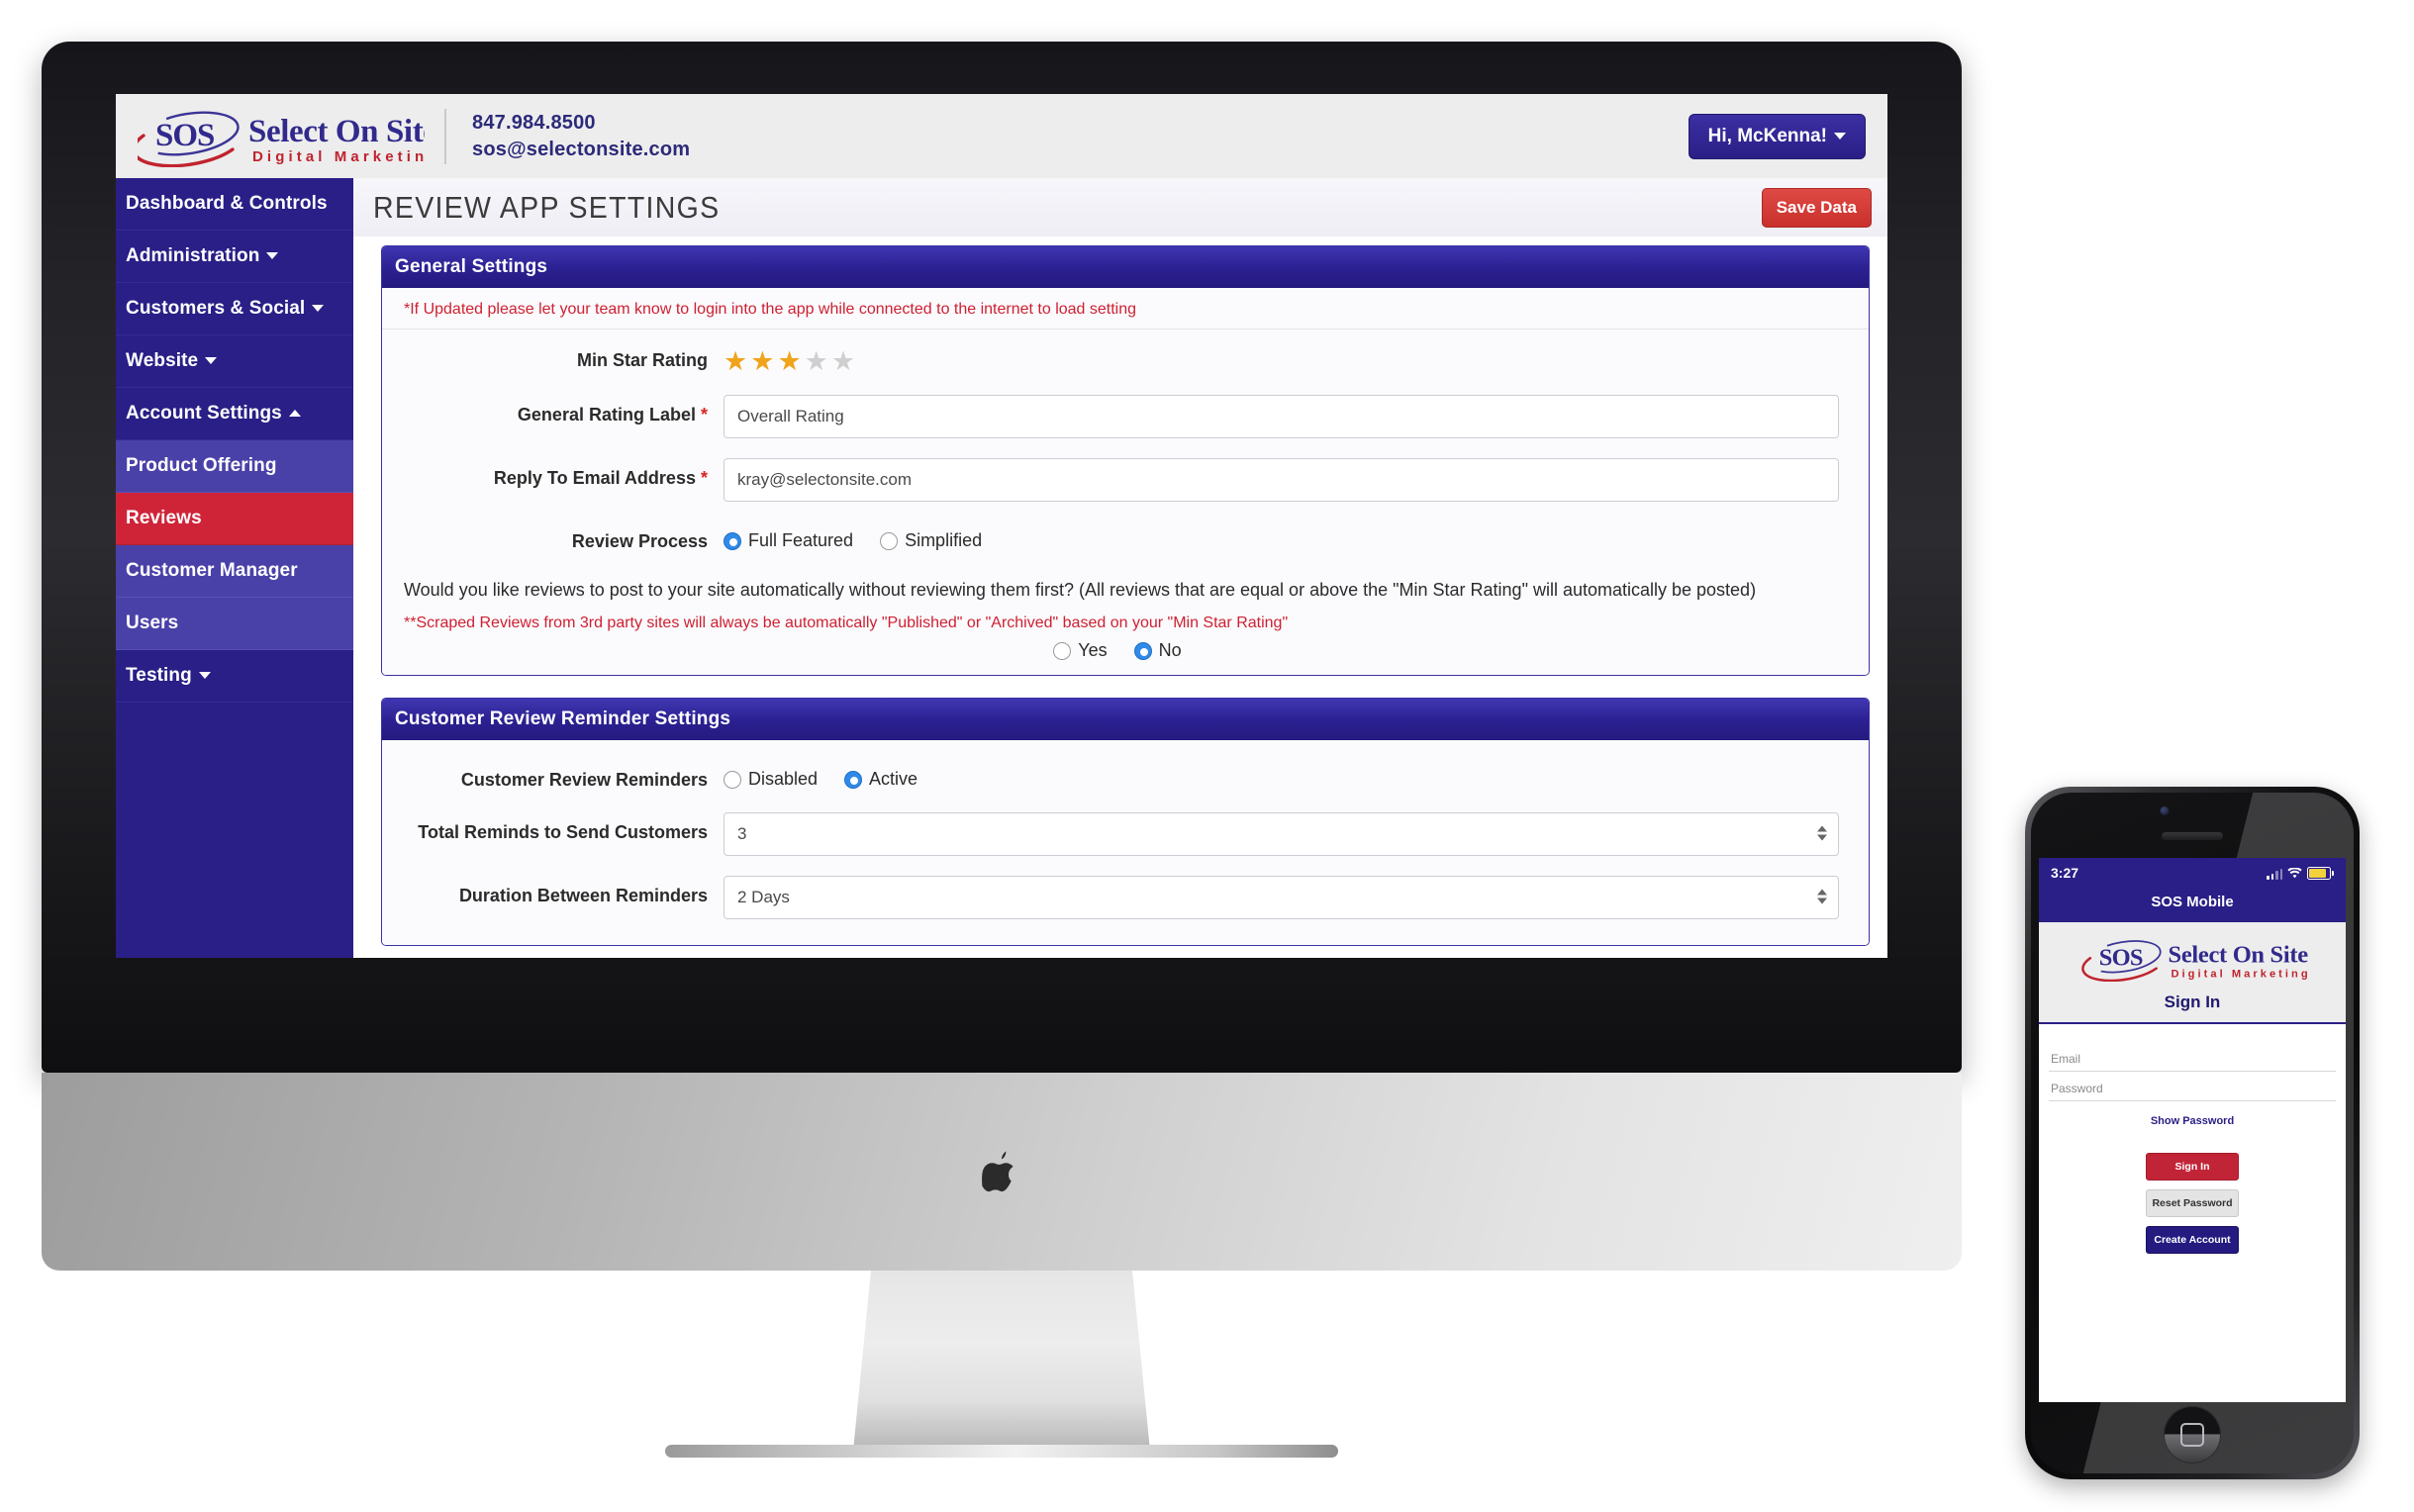  I want to click on duration-label: Duration Between Reminders, so click(583, 896).